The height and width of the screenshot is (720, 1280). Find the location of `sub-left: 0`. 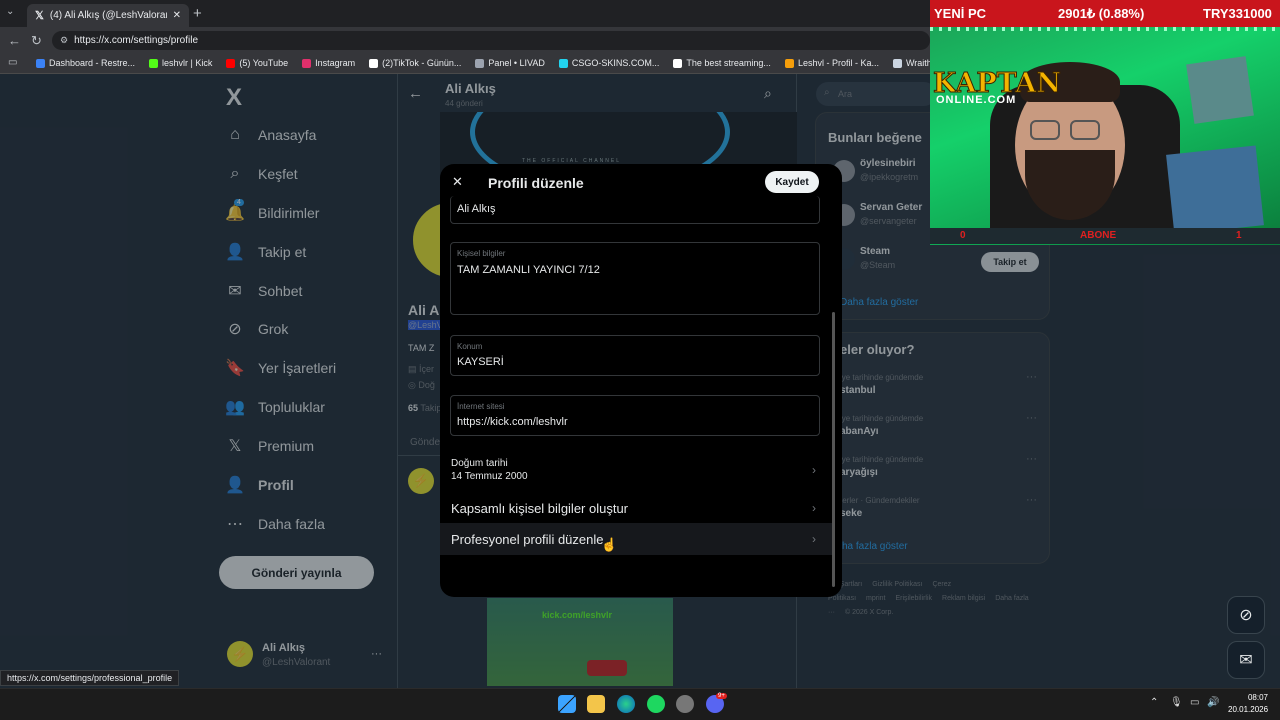

sub-left: 0 is located at coordinates (963, 235).